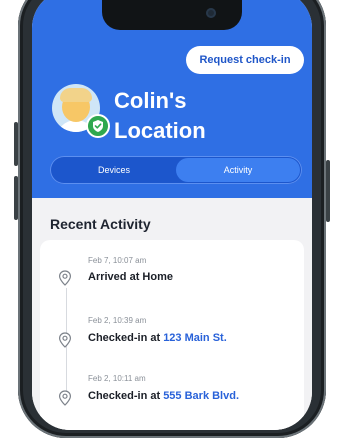 The image size is (344, 438). What do you see at coordinates (16, 198) in the screenshot?
I see `volume-down-button` at bounding box center [16, 198].